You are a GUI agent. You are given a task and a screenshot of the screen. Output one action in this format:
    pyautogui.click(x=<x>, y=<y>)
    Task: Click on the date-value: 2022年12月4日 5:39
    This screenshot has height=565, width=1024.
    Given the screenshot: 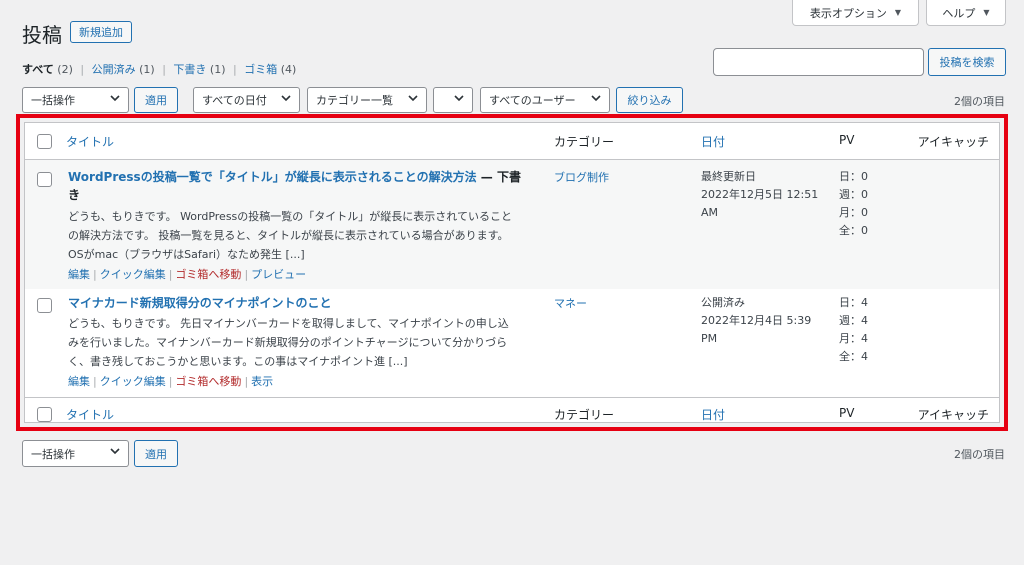 What is the action you would take?
    pyautogui.click(x=756, y=320)
    